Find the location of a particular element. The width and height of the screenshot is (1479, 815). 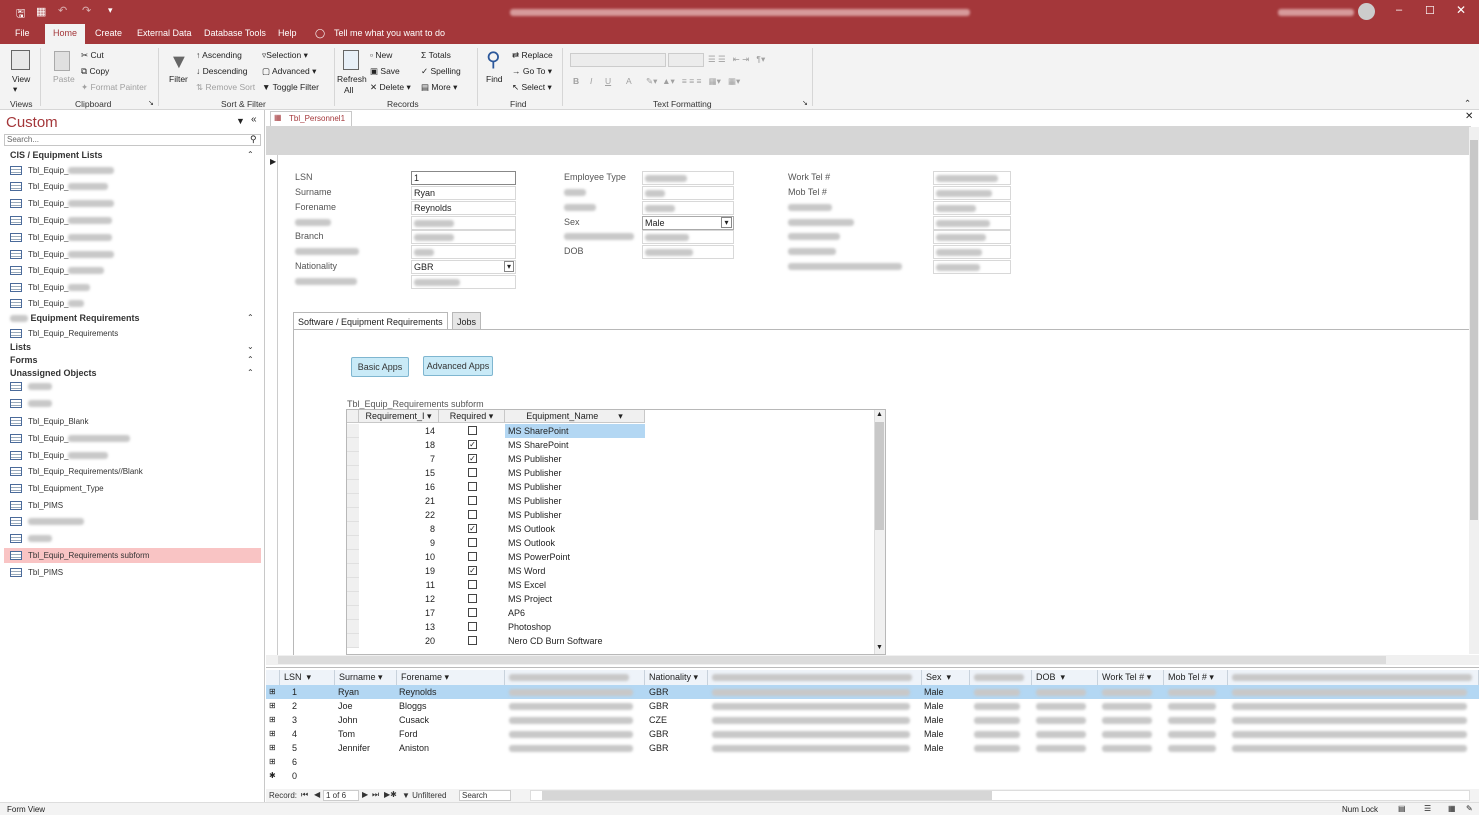

underline-button: U is located at coordinates (608, 81).